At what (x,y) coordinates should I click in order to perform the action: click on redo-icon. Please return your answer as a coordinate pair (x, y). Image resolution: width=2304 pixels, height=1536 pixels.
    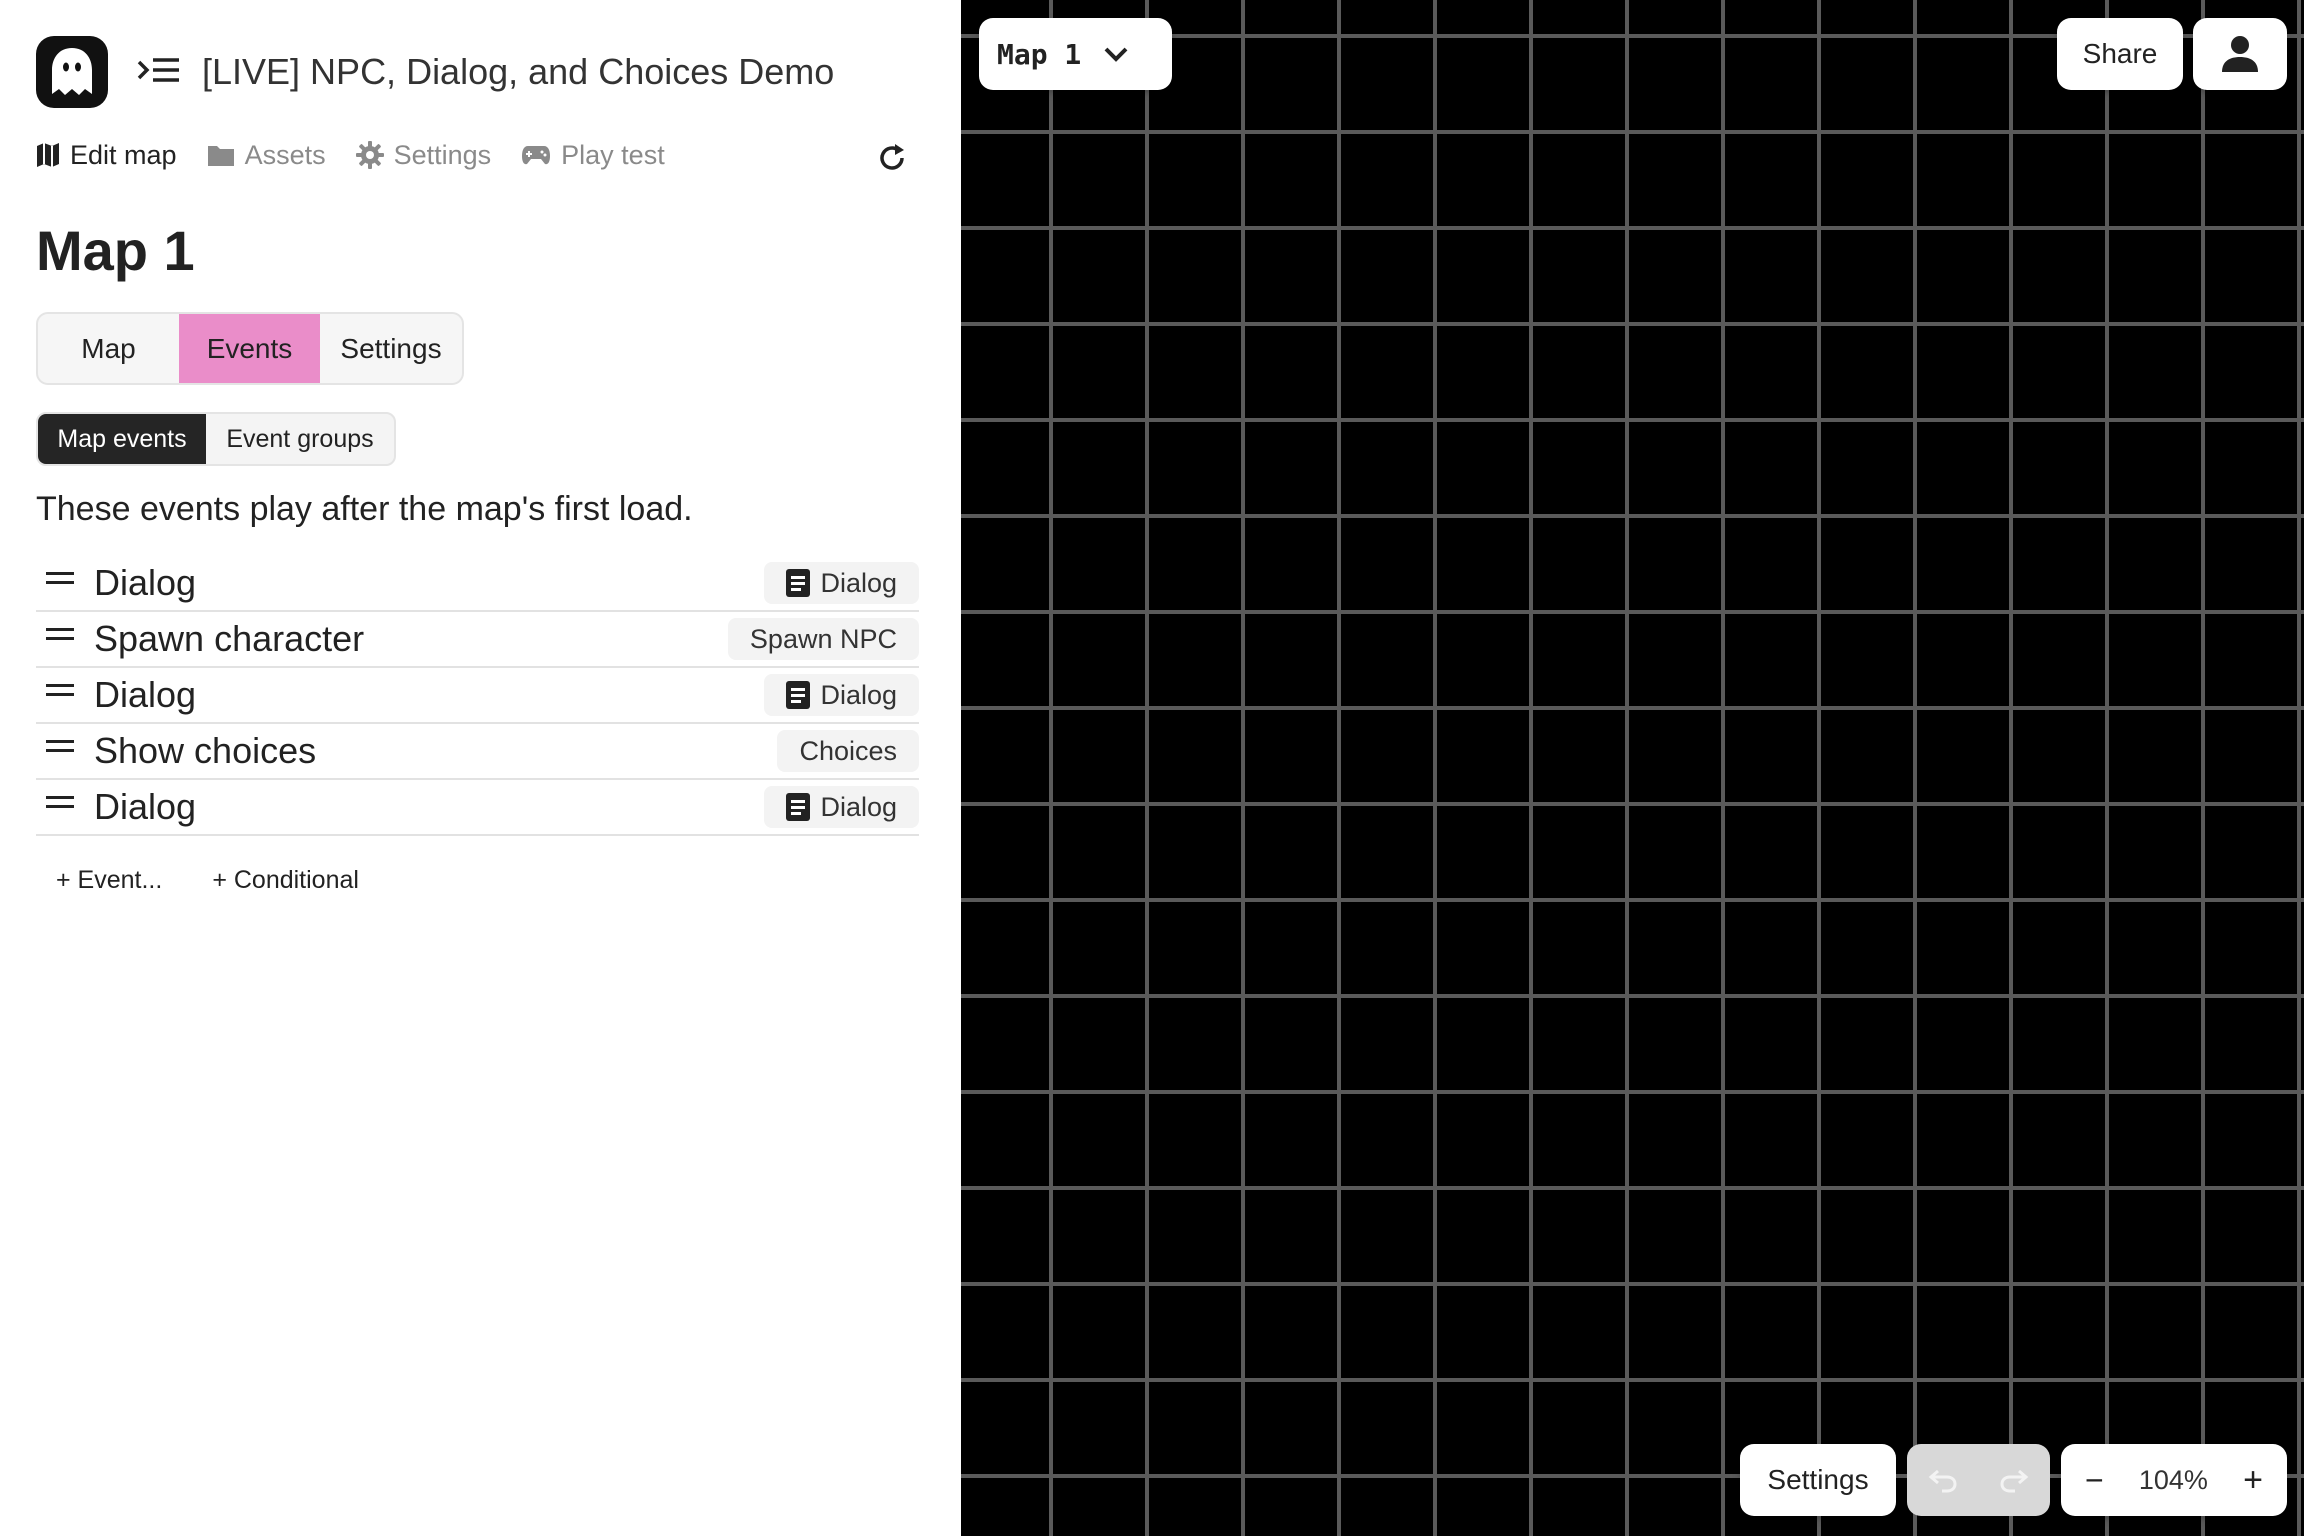
    Looking at the image, I should click on (2014, 1480).